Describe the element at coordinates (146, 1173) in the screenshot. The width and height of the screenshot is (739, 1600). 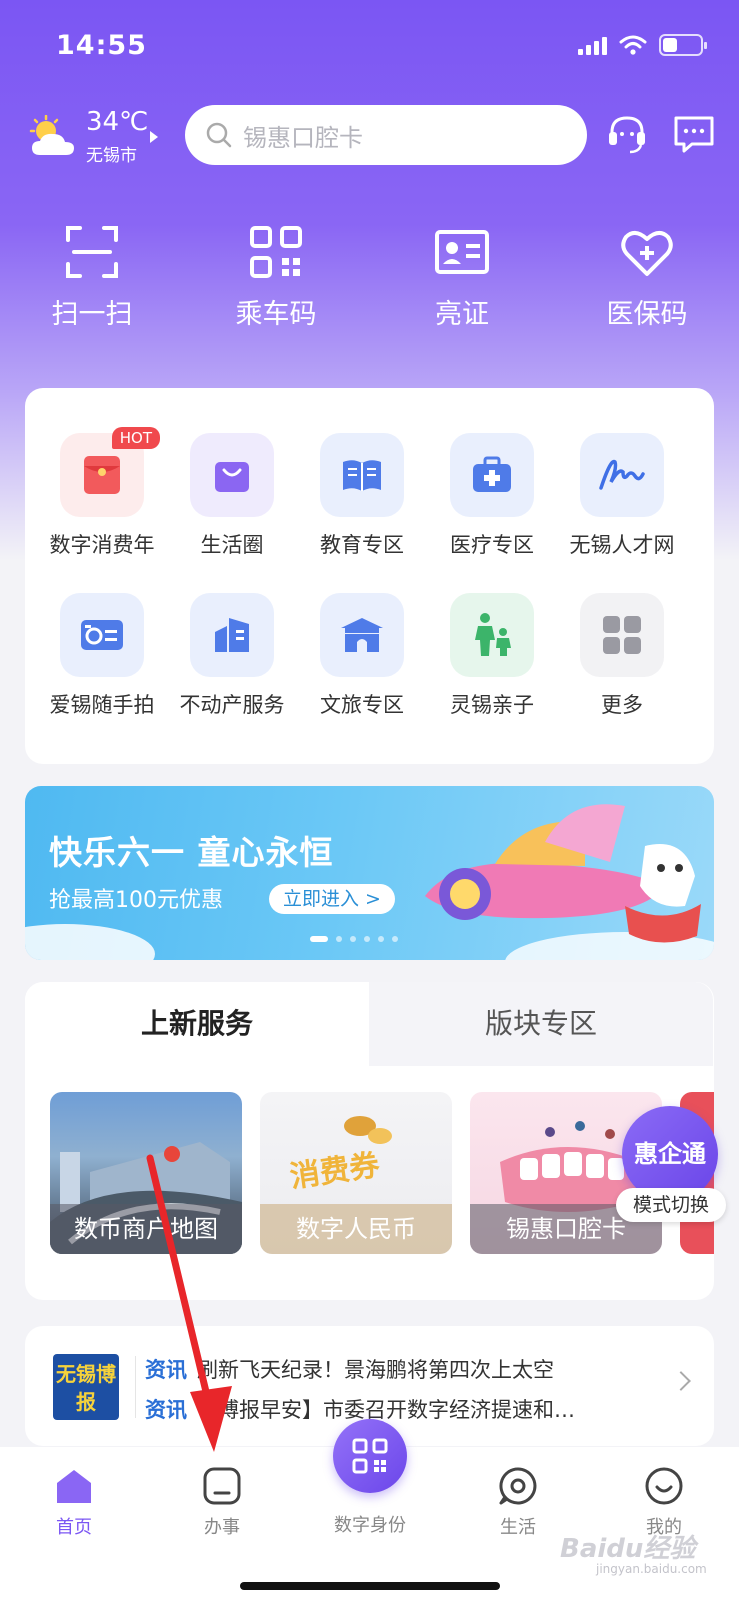
I see `service-tile-merchant-map: 数币商户地图` at that location.